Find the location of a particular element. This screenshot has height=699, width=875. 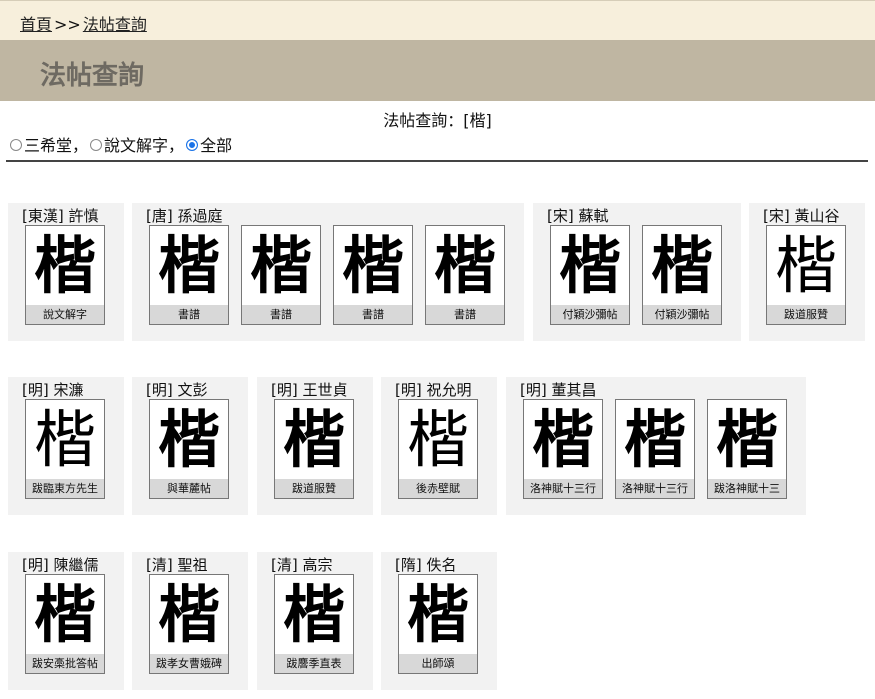

sample-caption: 與華麓帖 is located at coordinates (189, 488).